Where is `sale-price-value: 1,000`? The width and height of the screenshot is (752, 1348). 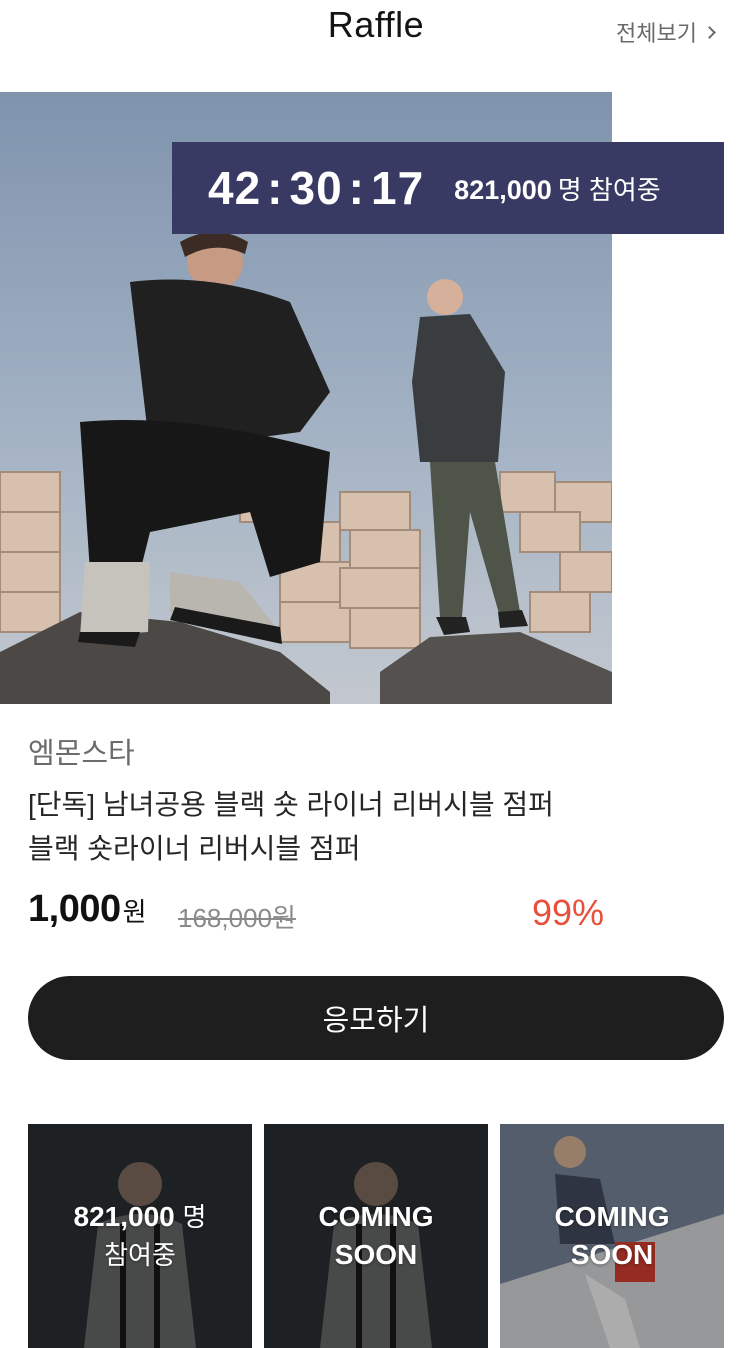
sale-price-value: 1,000 is located at coordinates (74, 909).